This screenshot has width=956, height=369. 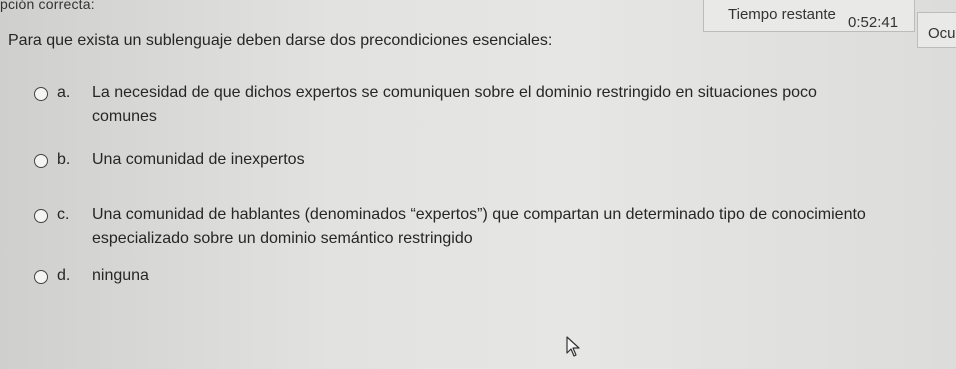 I want to click on option-d-radio, so click(x=41, y=277).